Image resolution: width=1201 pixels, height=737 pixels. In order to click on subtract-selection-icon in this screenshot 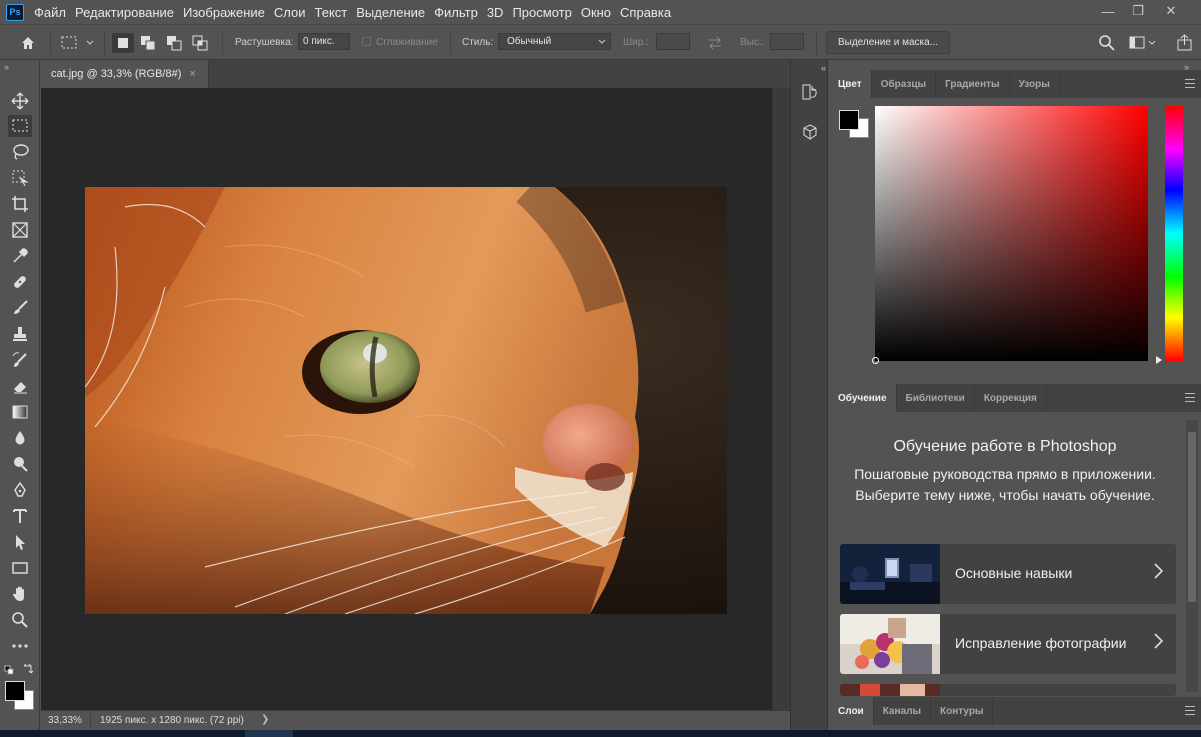, I will do `click(174, 43)`.